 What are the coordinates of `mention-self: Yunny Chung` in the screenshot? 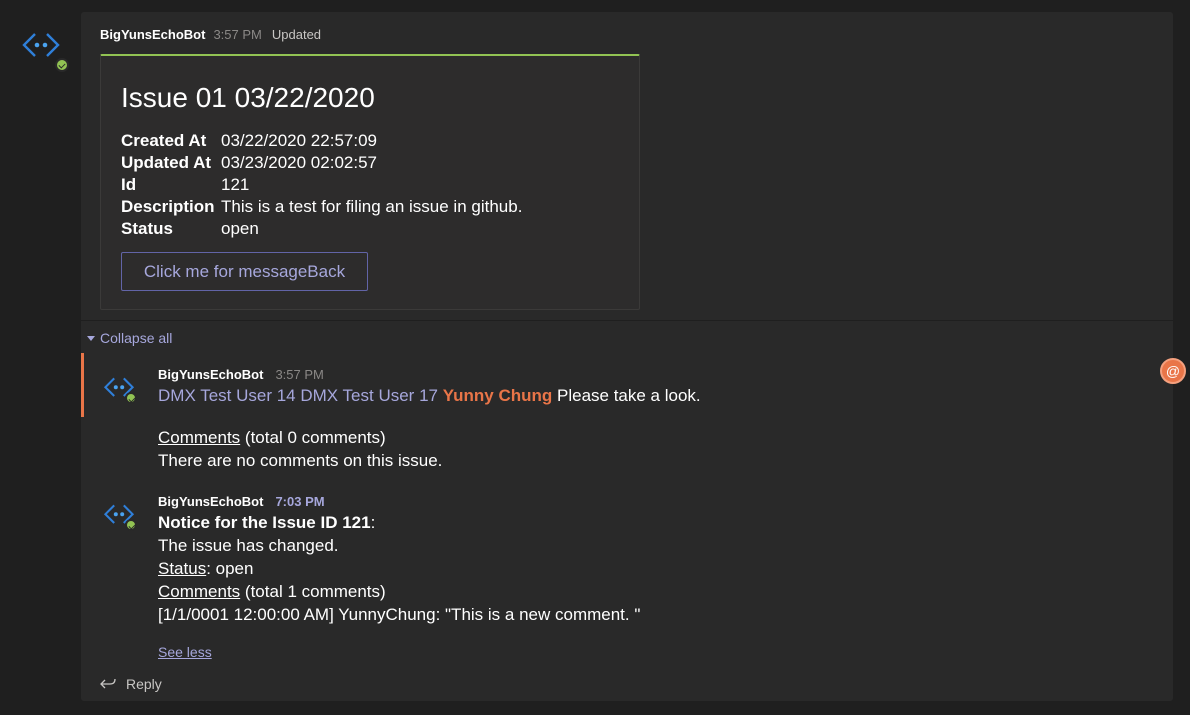 It's located at (498, 395).